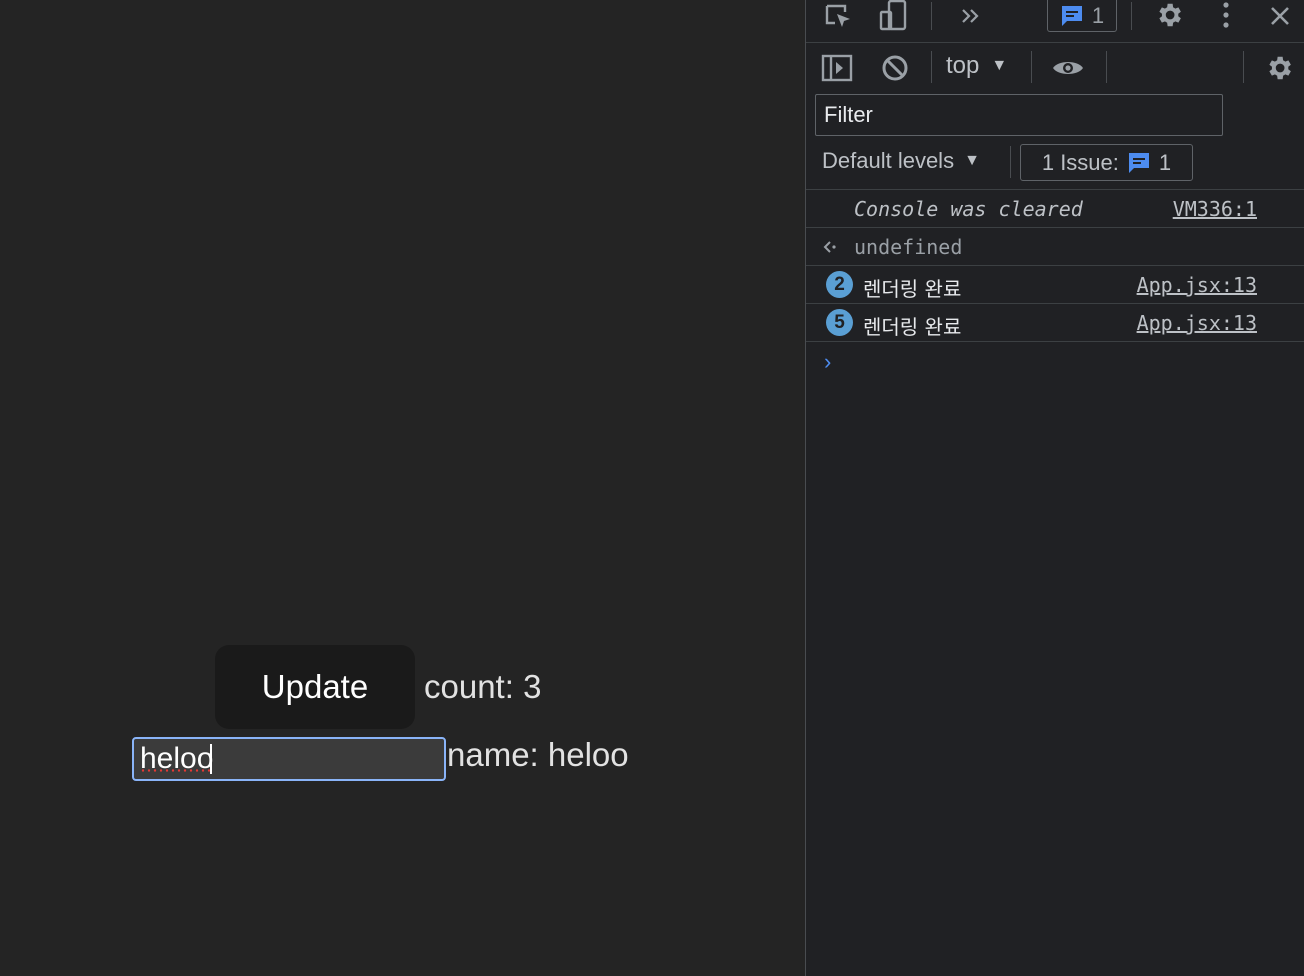  What do you see at coordinates (1068, 68) in the screenshot?
I see `live-expression-eye-icon` at bounding box center [1068, 68].